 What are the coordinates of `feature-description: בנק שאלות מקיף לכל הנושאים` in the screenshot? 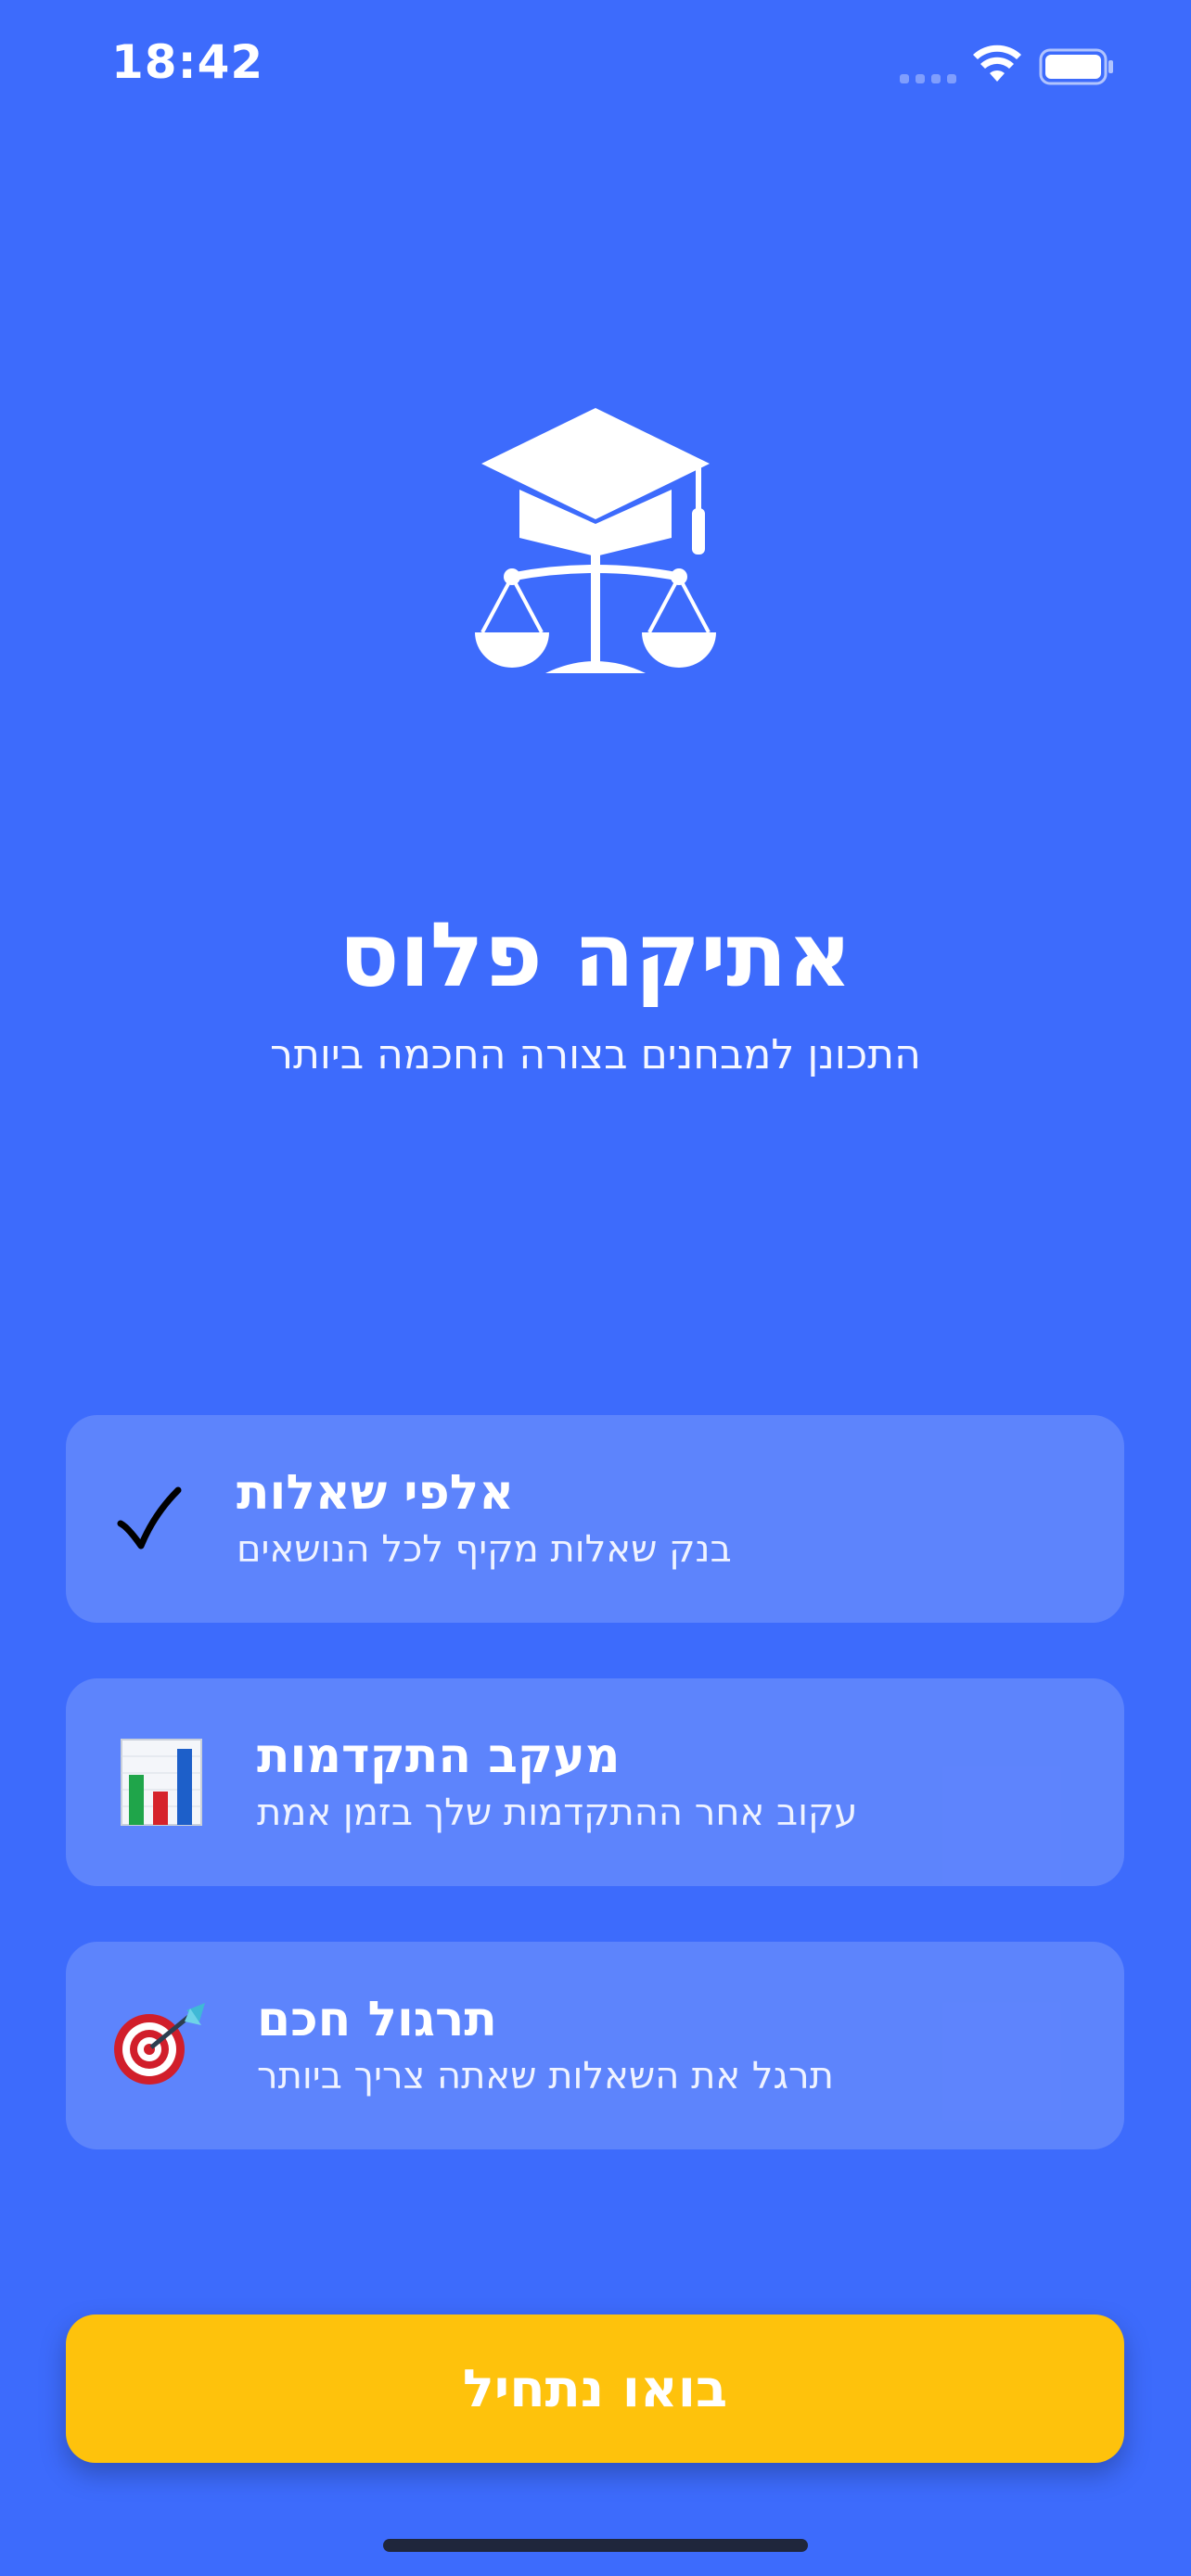 It's located at (484, 1550).